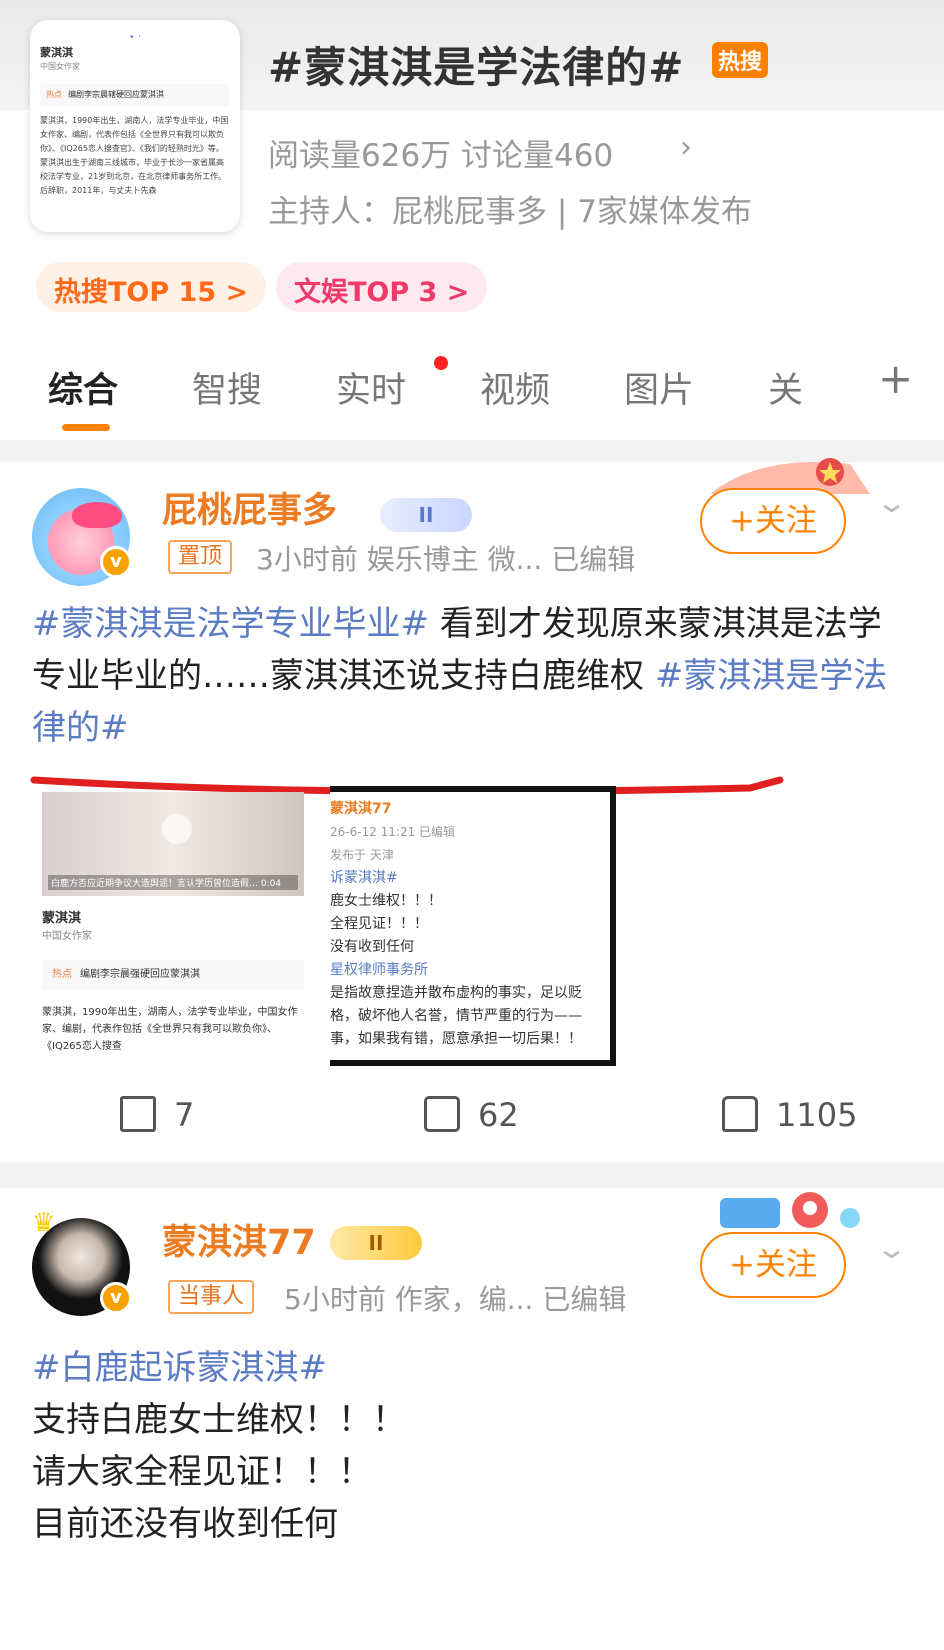 The height and width of the screenshot is (1650, 944). I want to click on image-1-subtitle: 中国女作家, so click(67, 936).